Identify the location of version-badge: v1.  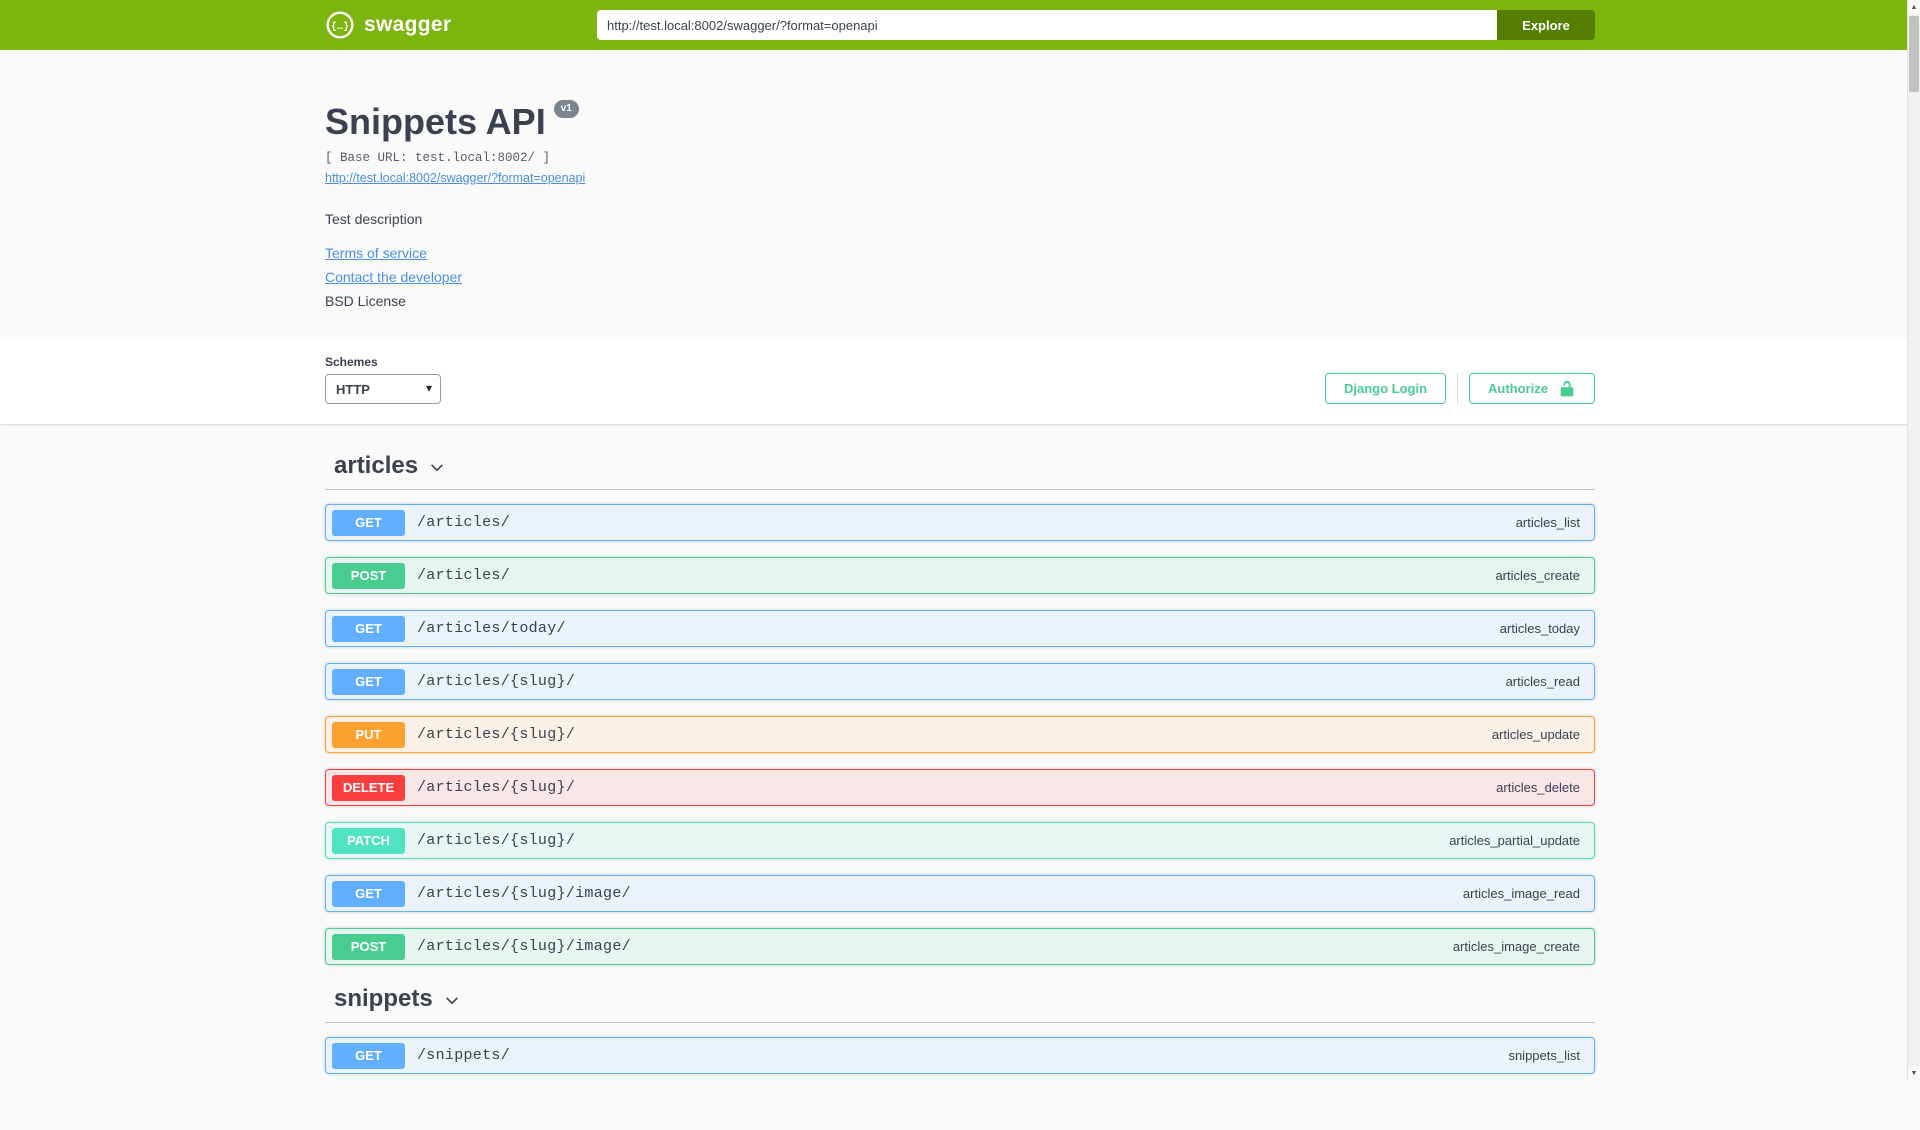
(566, 109).